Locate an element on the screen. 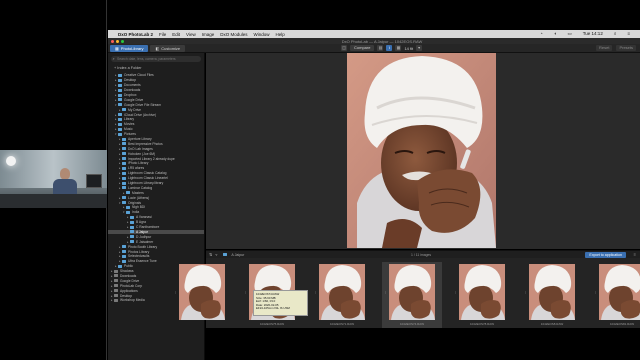 This screenshot has height=360, width=640. main-photo is located at coordinates (421, 150).